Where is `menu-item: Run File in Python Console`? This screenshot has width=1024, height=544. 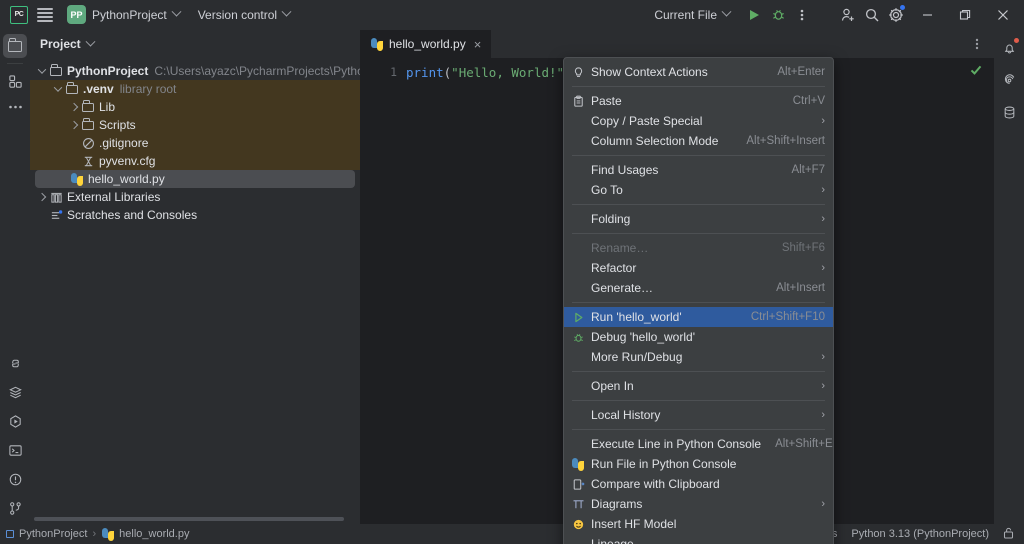 menu-item: Run File in Python Console is located at coordinates (698, 464).